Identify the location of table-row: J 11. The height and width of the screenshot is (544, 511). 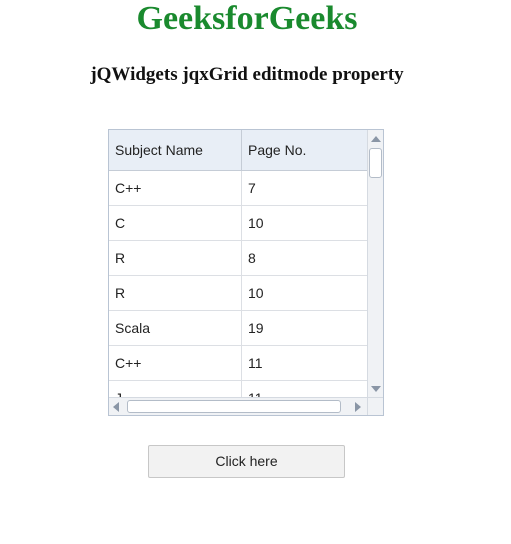
(238, 389).